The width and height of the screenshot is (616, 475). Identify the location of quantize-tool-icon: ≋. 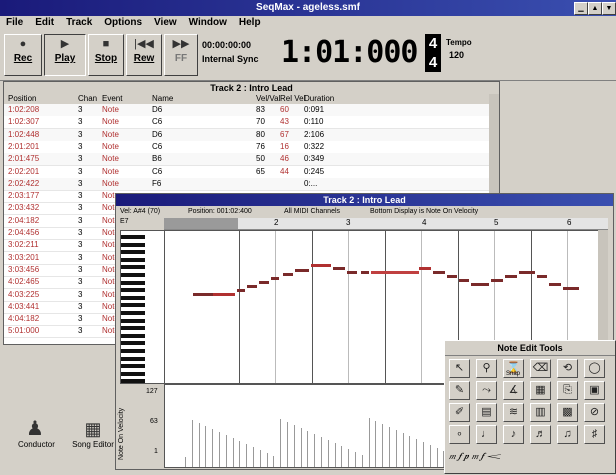
(513, 412).